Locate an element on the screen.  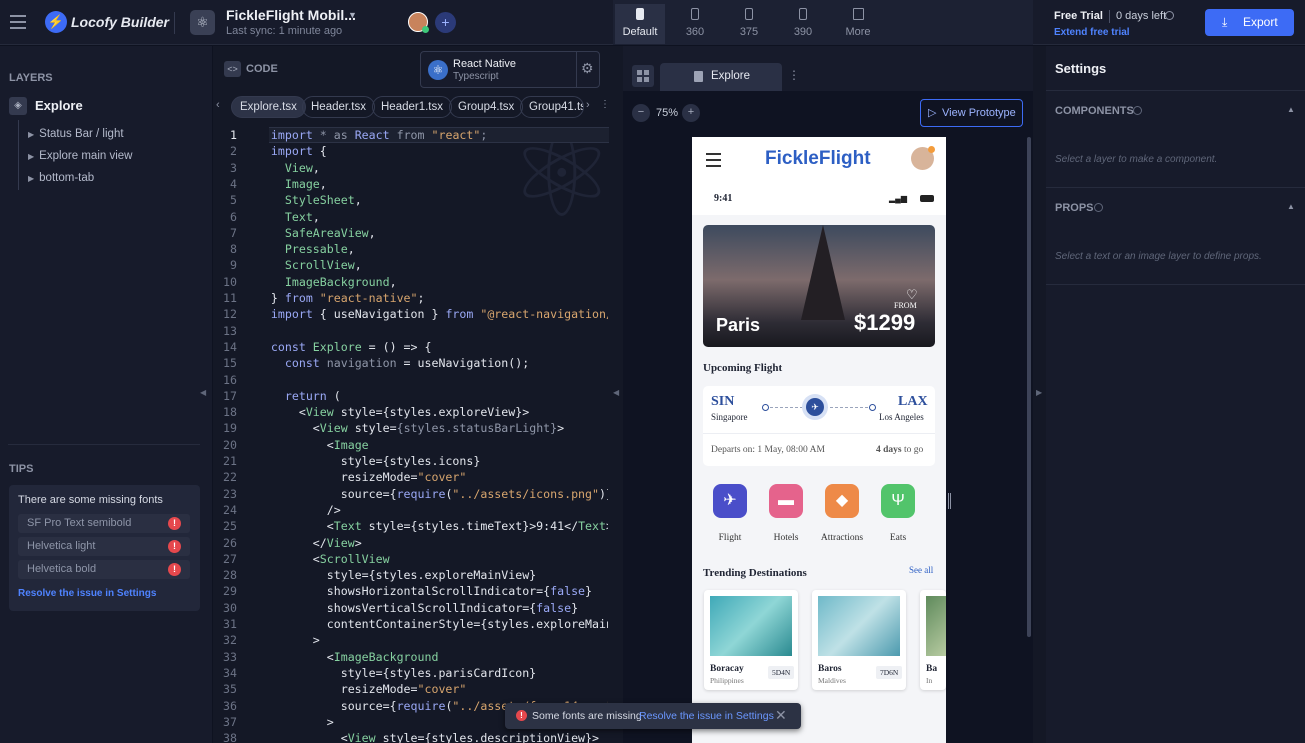
resolve-link: Resolve the issue in Settings is located at coordinates (87, 593).